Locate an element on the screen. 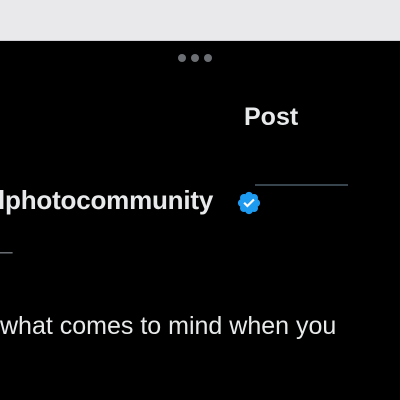  more-horizontal-icon is located at coordinates (196, 58).